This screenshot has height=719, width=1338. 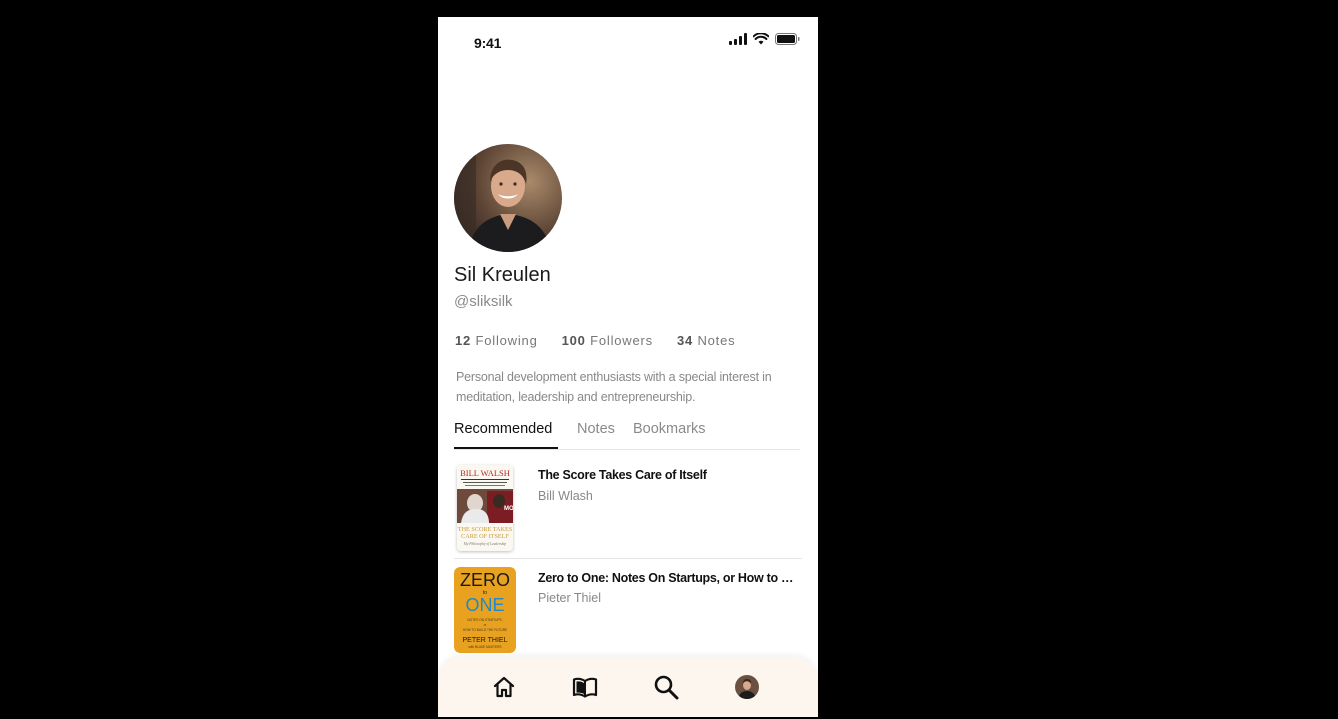 What do you see at coordinates (622, 475) in the screenshot?
I see `book-title: The Score Takes Care of Itself` at bounding box center [622, 475].